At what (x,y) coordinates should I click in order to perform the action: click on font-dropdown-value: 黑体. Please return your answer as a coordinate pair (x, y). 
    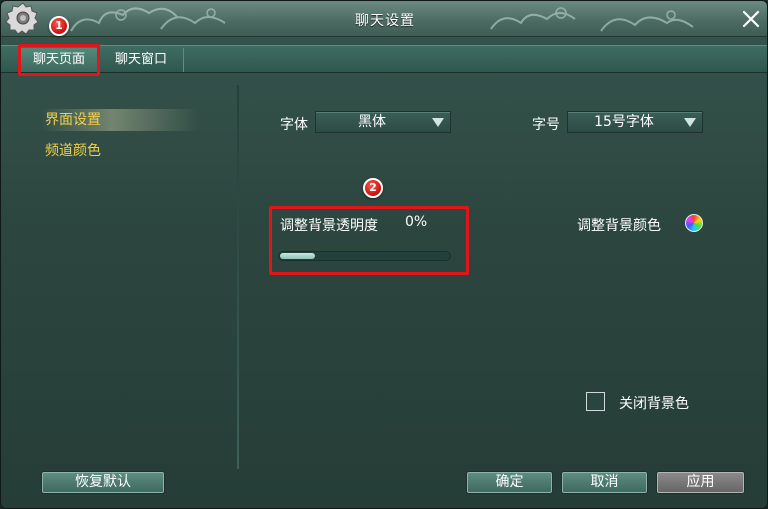
    Looking at the image, I should click on (372, 122).